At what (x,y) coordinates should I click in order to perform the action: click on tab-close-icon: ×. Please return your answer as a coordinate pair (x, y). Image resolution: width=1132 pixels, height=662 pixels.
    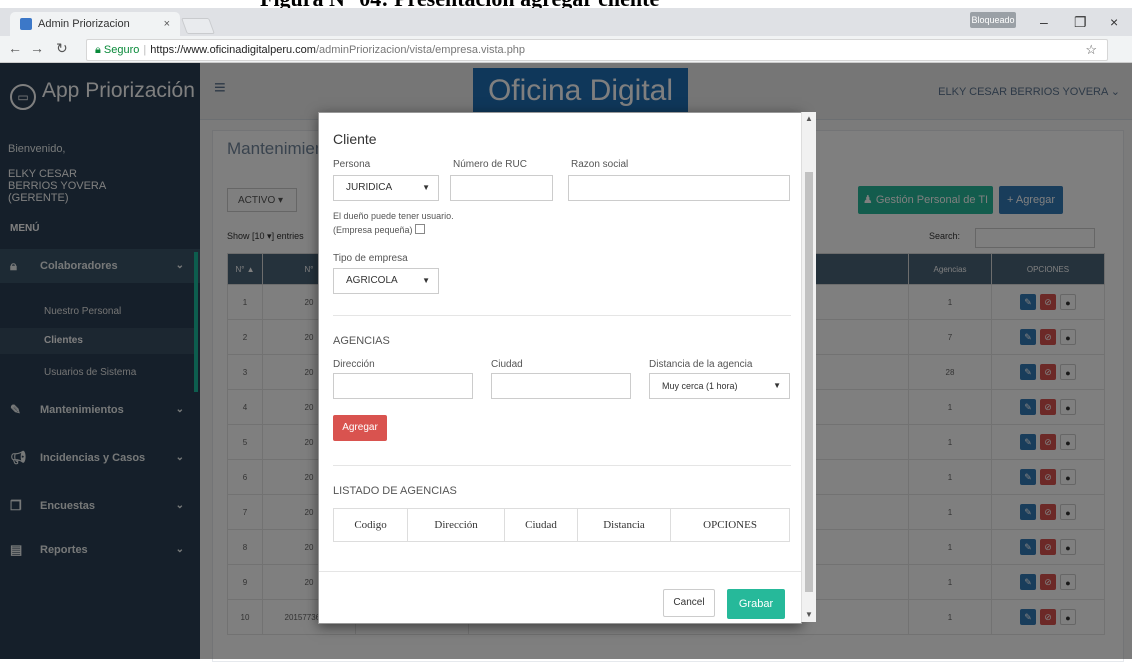
    Looking at the image, I should click on (167, 24).